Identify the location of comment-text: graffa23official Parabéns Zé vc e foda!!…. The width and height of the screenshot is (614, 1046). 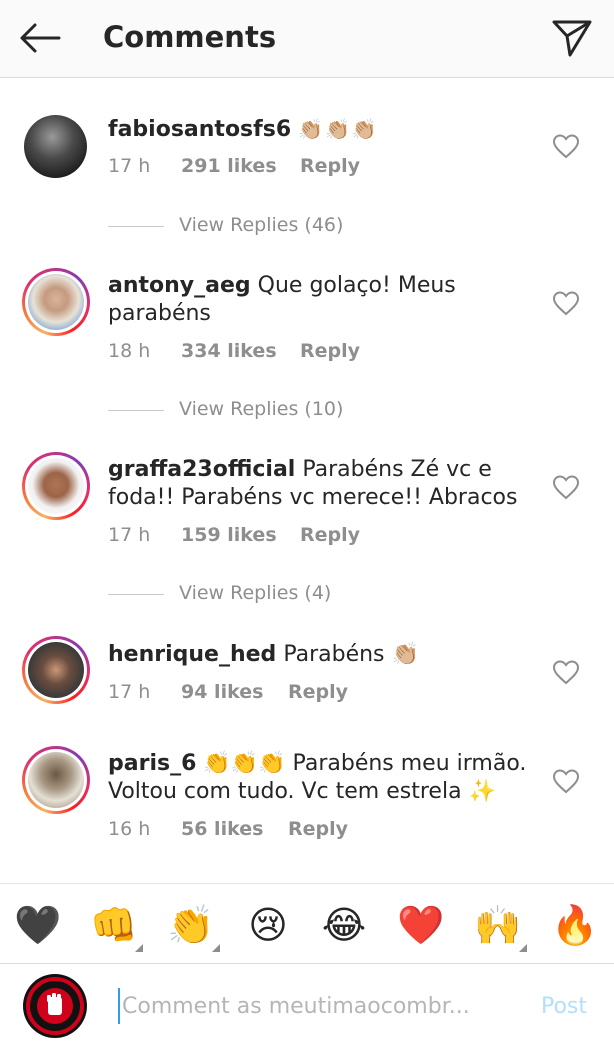
(318, 484).